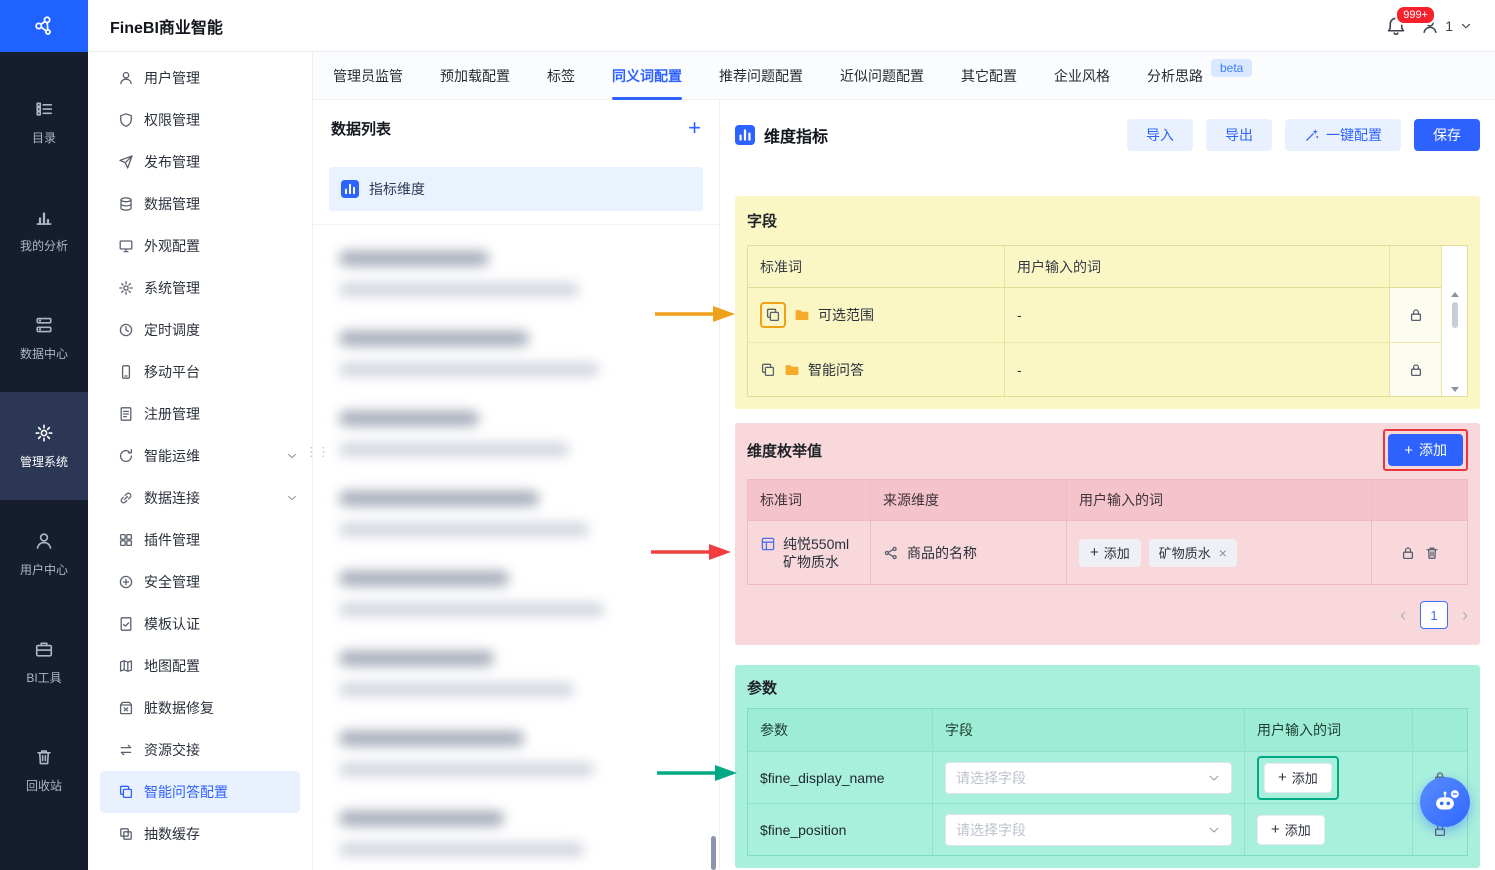 This screenshot has width=1495, height=870. What do you see at coordinates (761, 76) in the screenshot?
I see `tab-recommended-questions: 推荐问题配置` at bounding box center [761, 76].